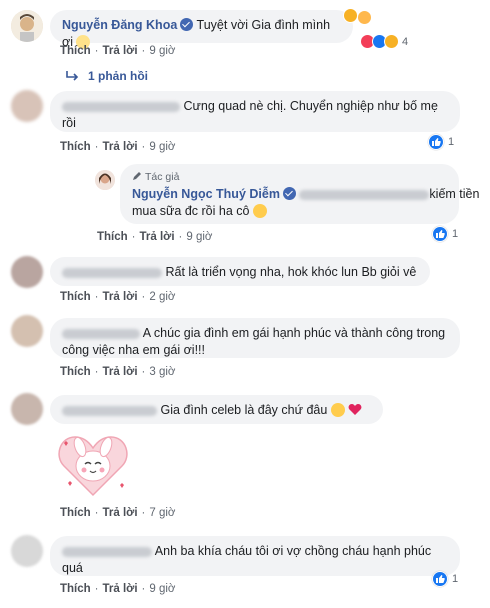  I want to click on love-face-reaction-icon, so click(364, 17).